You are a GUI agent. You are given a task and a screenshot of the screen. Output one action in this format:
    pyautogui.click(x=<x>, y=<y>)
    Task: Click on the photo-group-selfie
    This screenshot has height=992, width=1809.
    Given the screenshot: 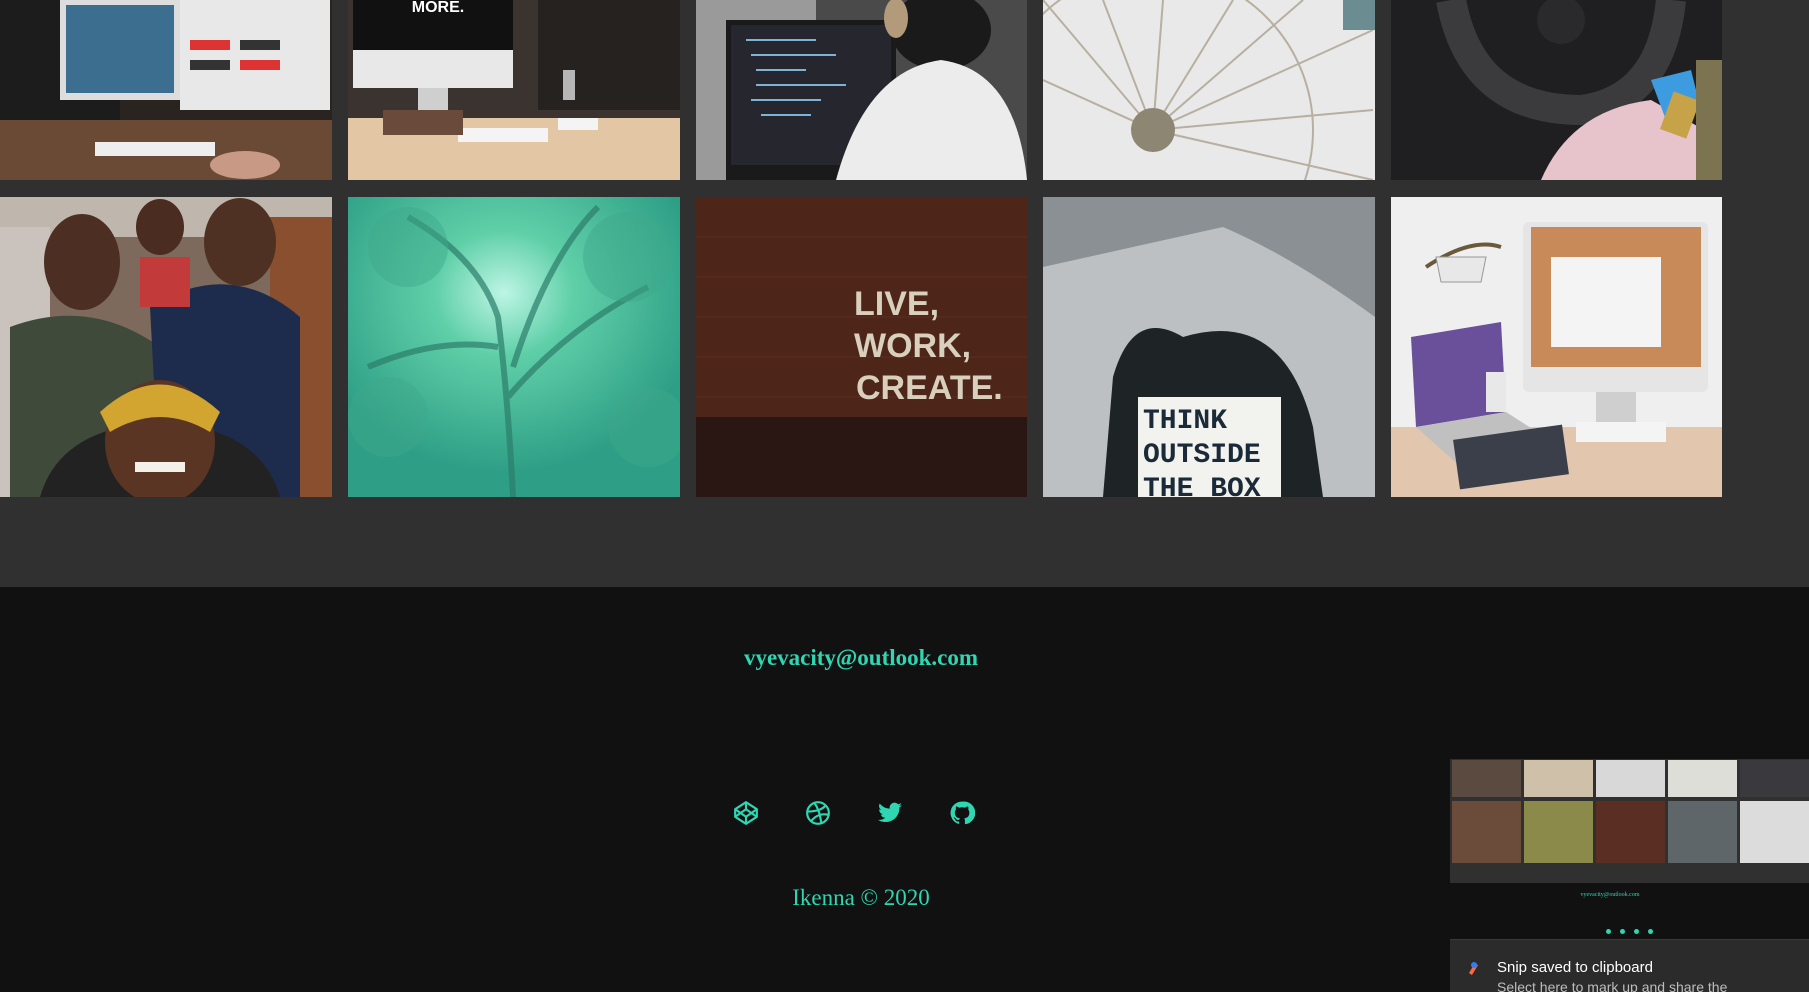 What is the action you would take?
    pyautogui.click(x=166, y=347)
    